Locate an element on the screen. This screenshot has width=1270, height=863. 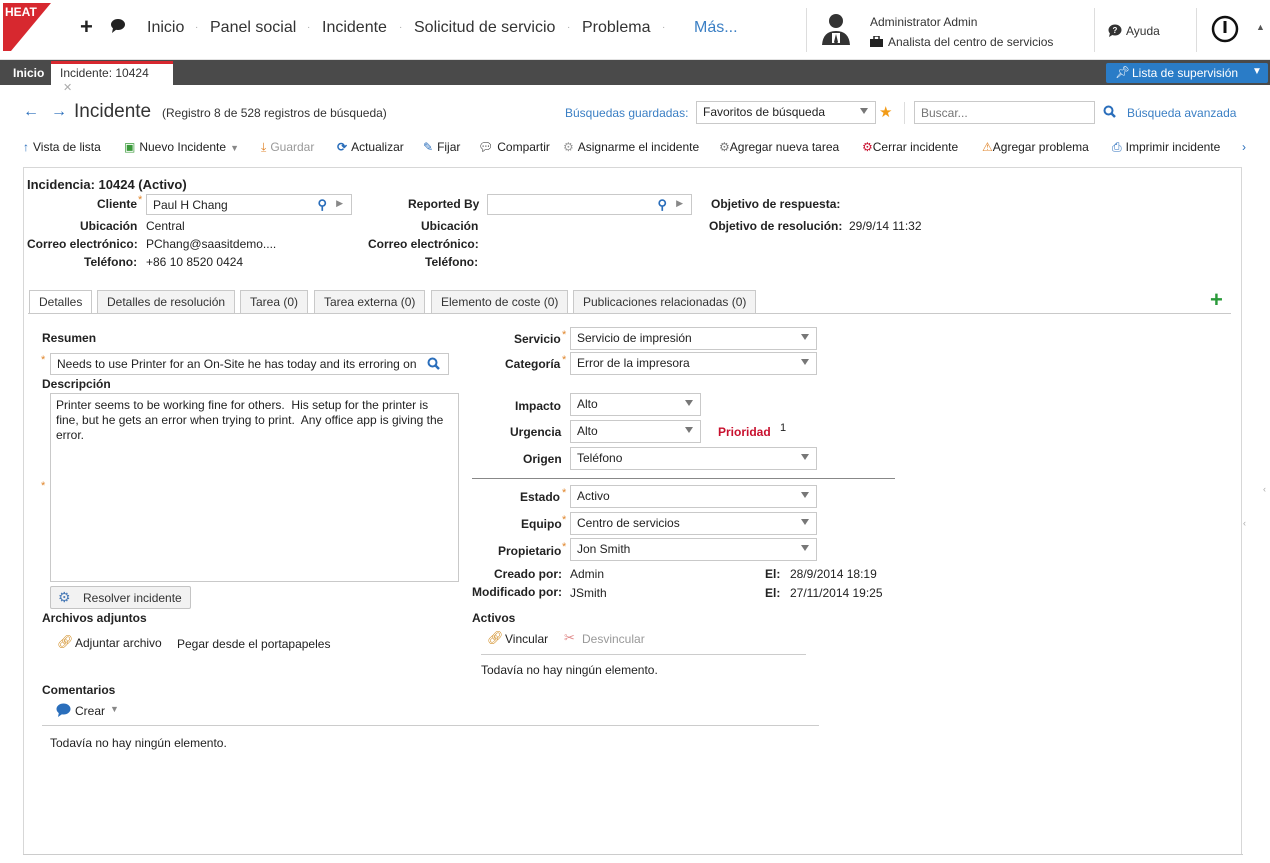
help-link: Ayuda is located at coordinates (1143, 31).